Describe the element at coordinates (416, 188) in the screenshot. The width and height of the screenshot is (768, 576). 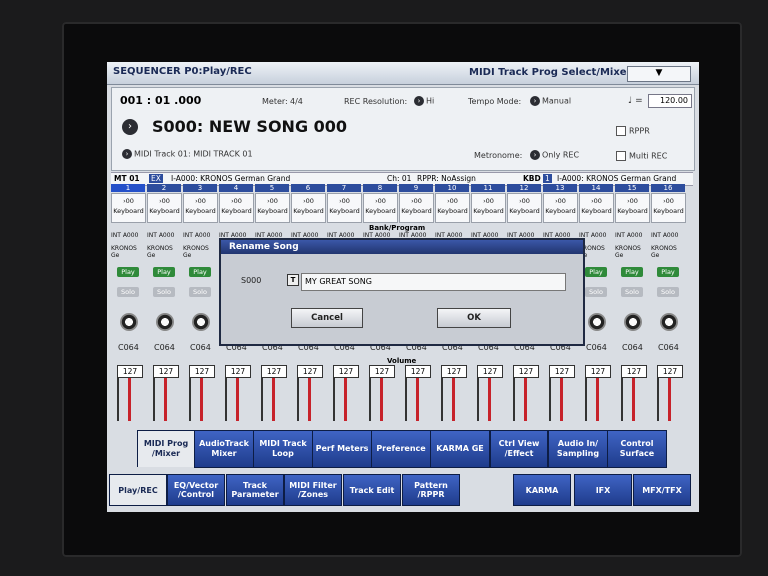
I see `track-number: 9` at that location.